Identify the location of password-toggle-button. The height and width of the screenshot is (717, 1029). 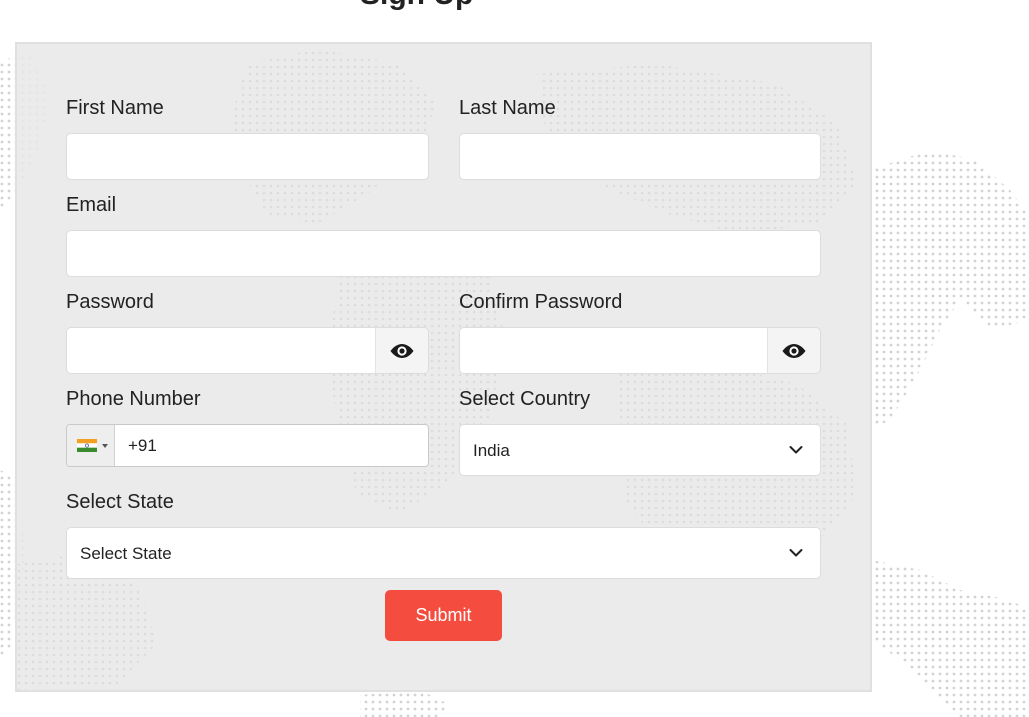
(402, 350).